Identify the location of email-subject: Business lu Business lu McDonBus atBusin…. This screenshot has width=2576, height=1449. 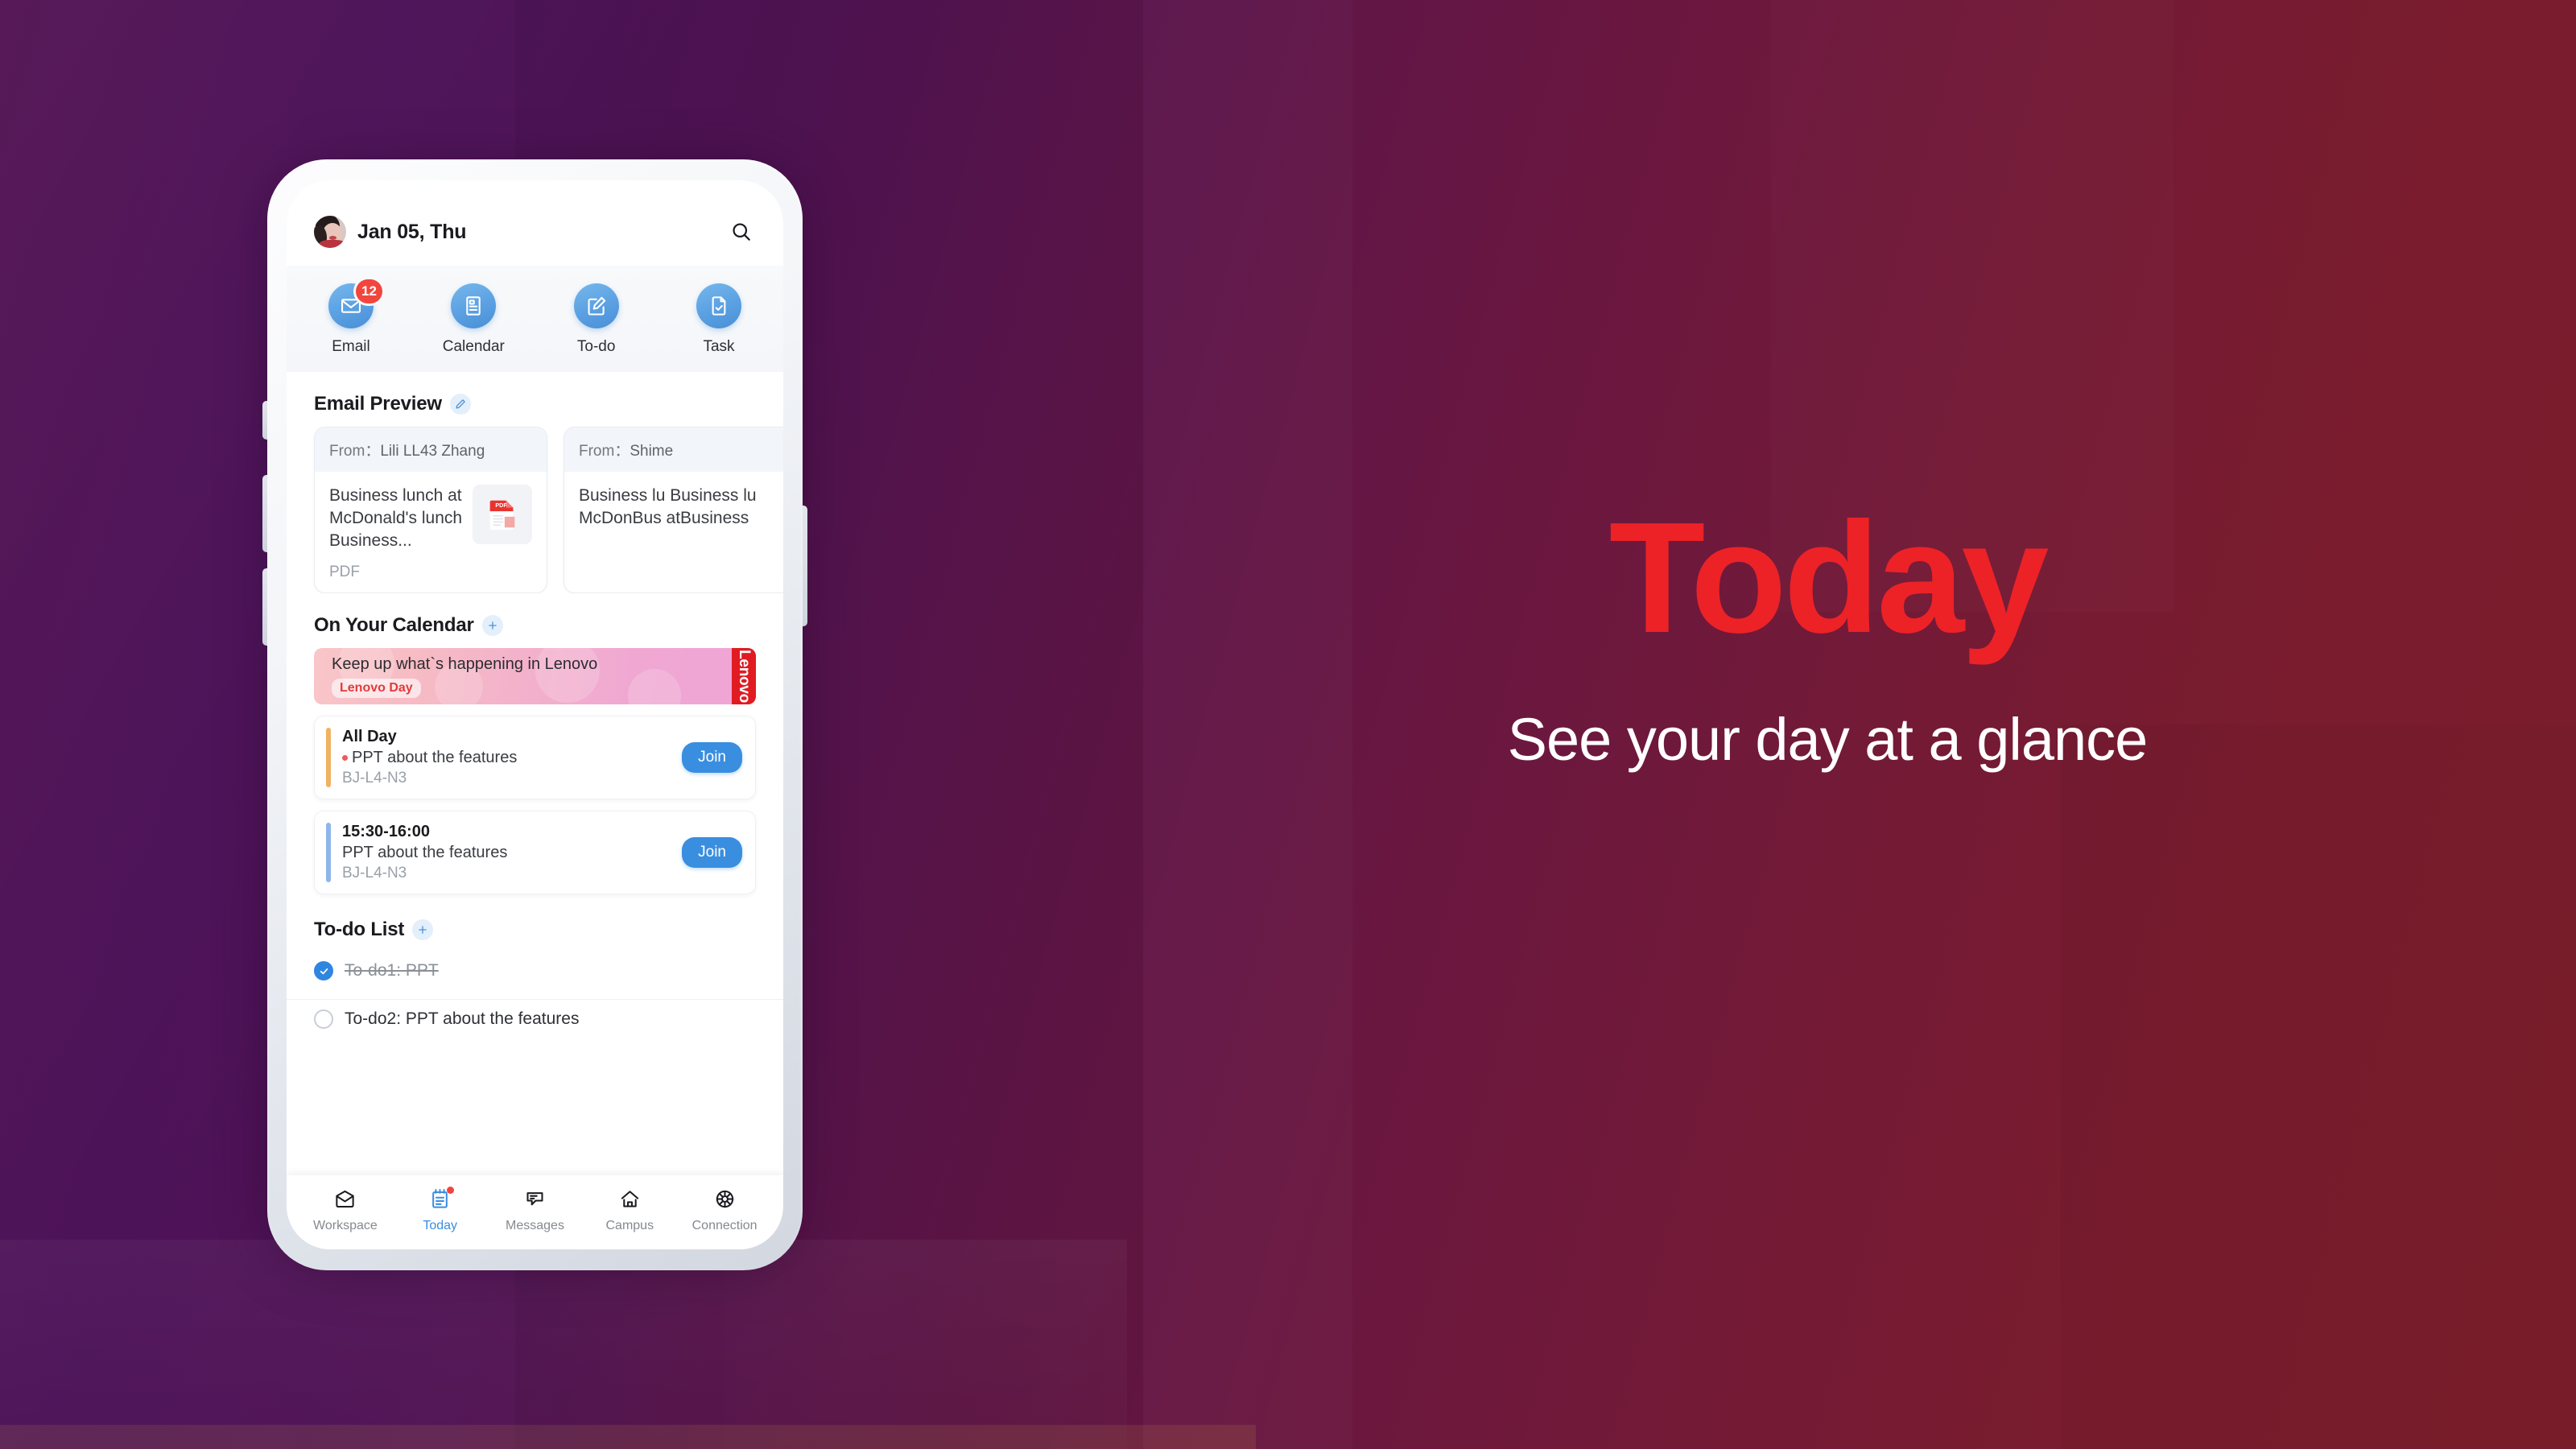
(668, 507).